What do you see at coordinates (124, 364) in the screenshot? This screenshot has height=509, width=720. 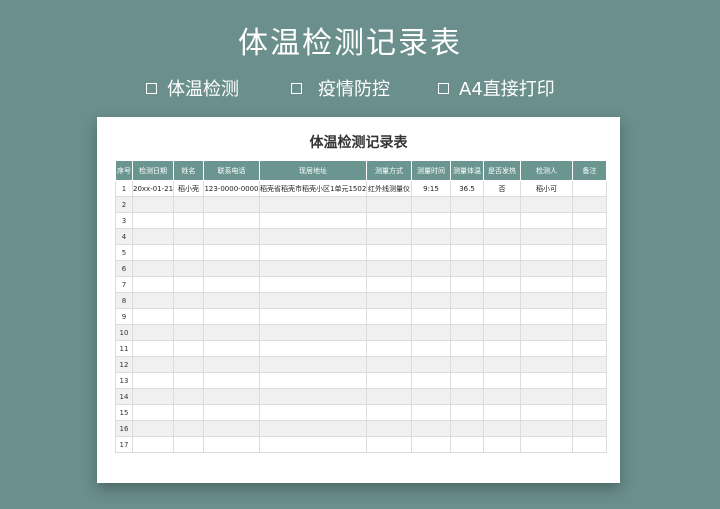 I see `table-cell-index: 12` at bounding box center [124, 364].